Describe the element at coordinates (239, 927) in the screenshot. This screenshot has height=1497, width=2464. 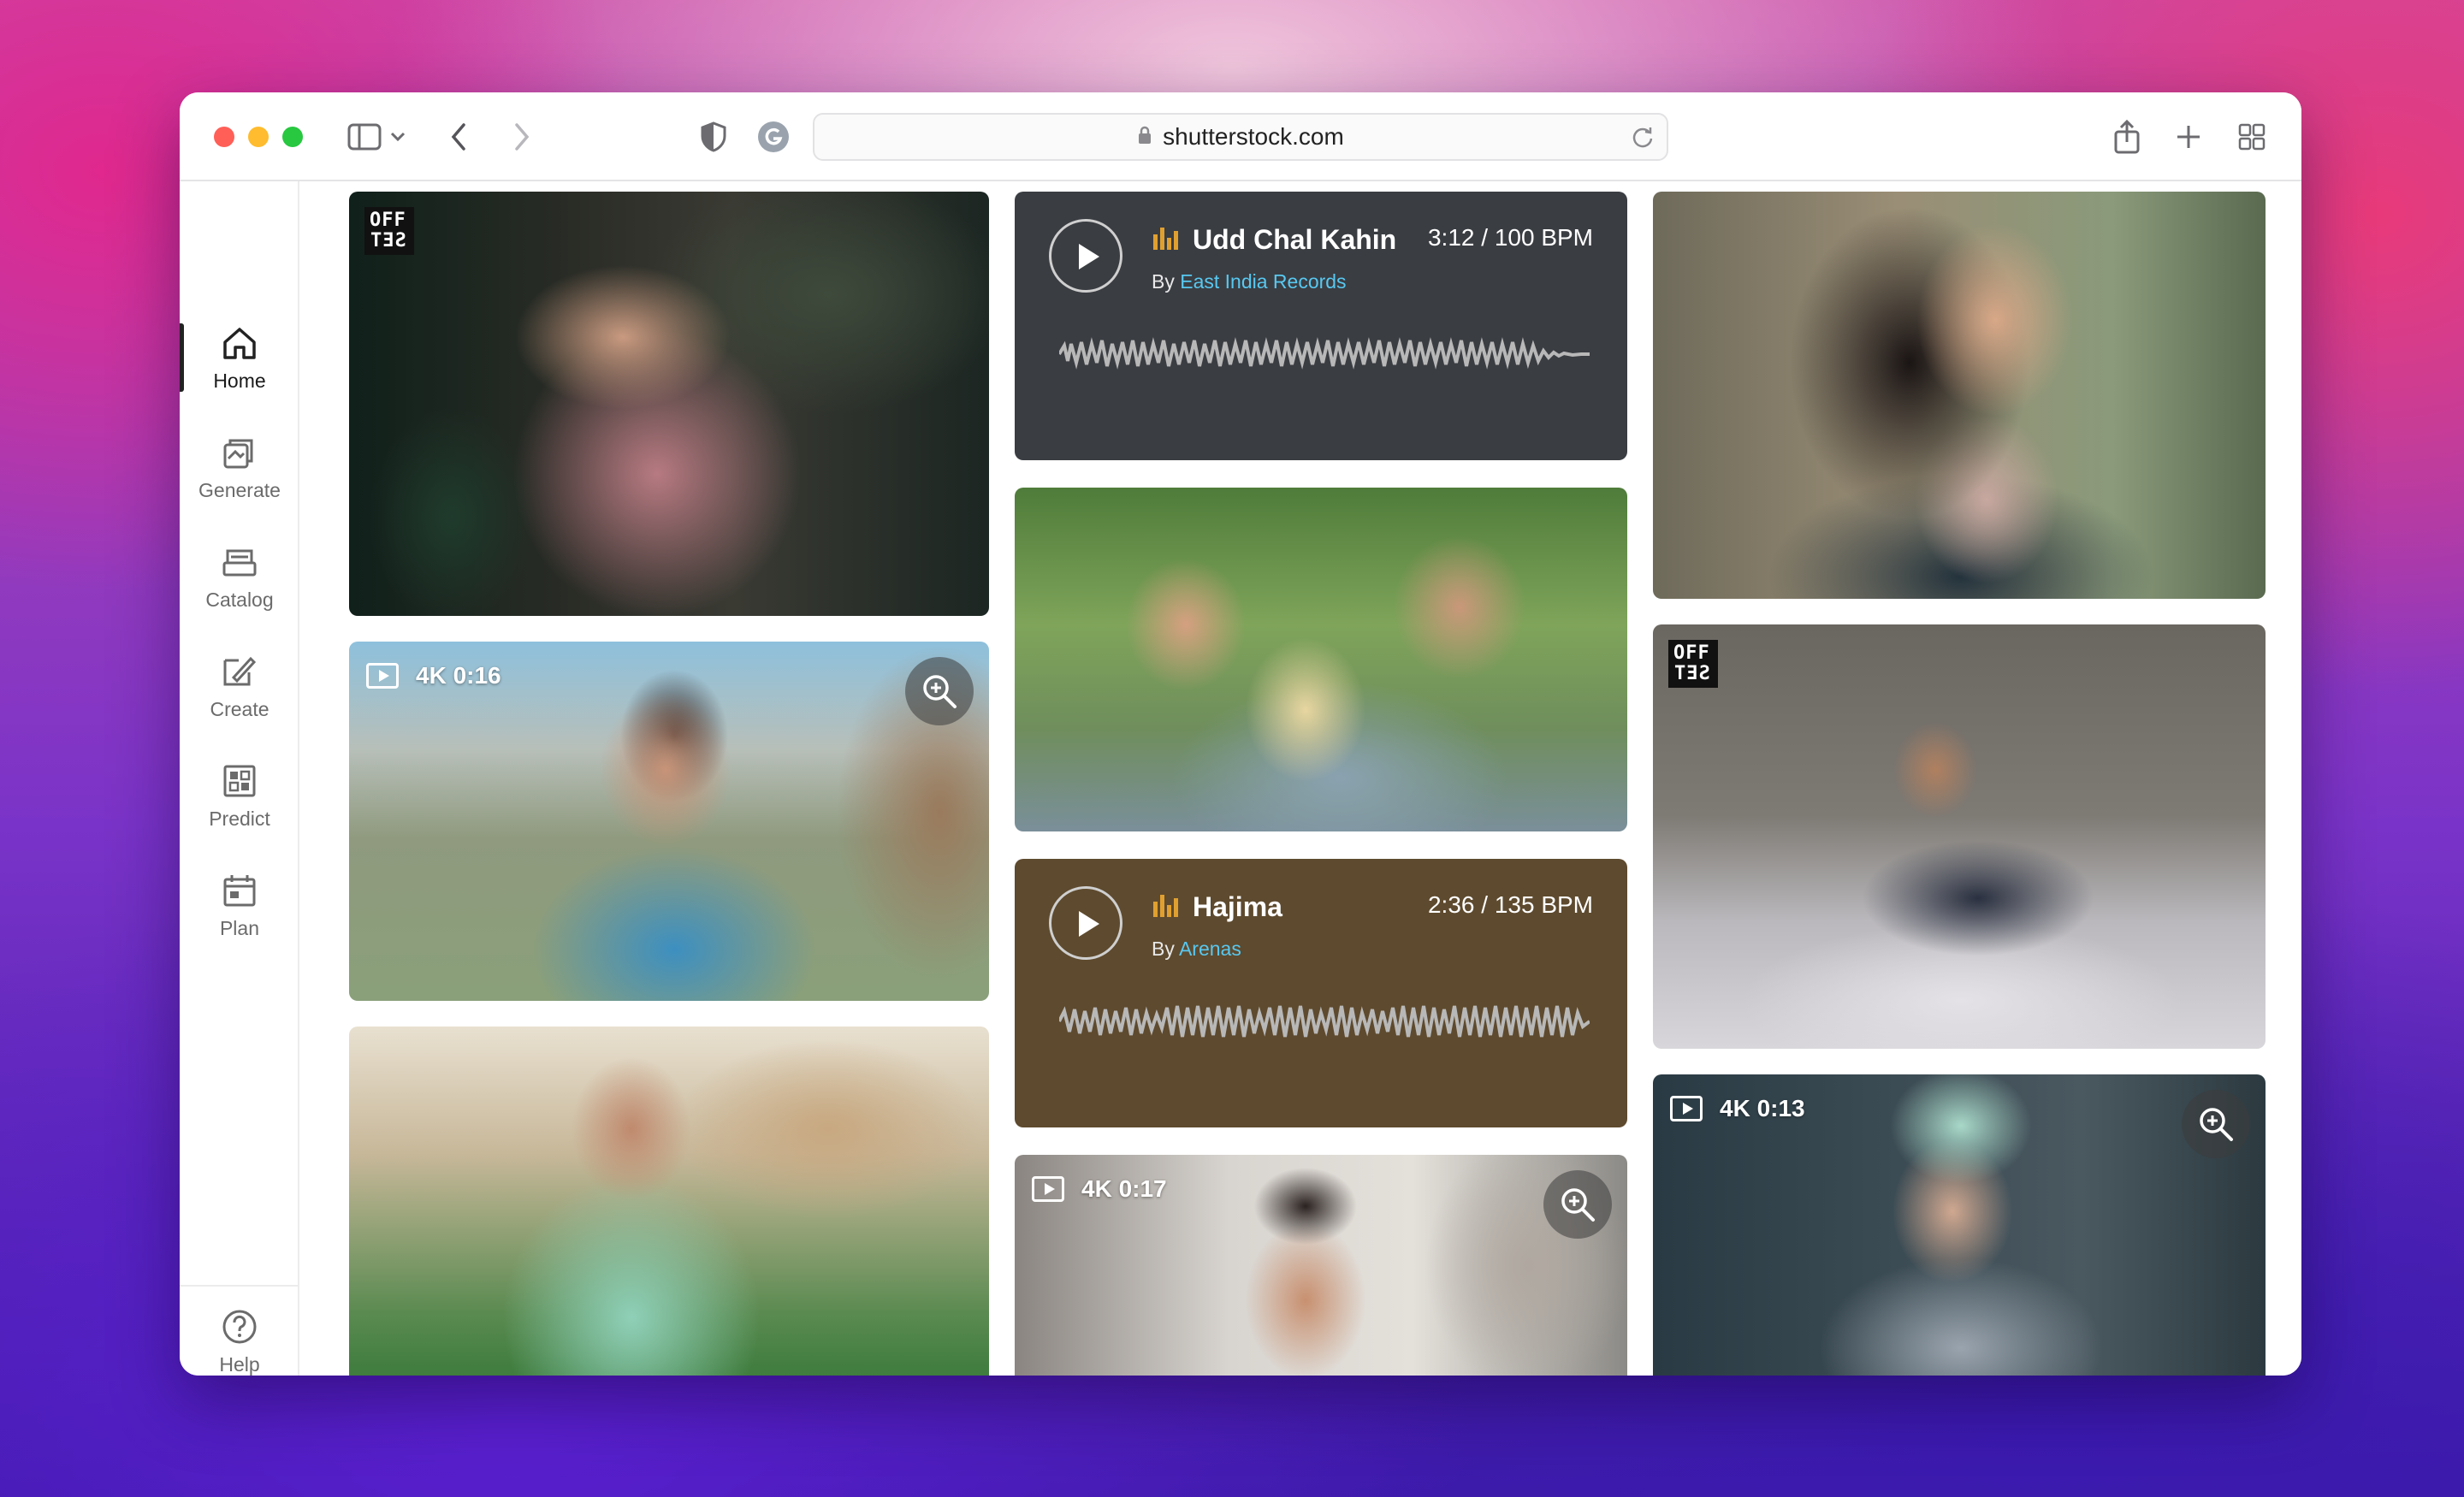
I see `sidebar-item-label: Plan` at that location.